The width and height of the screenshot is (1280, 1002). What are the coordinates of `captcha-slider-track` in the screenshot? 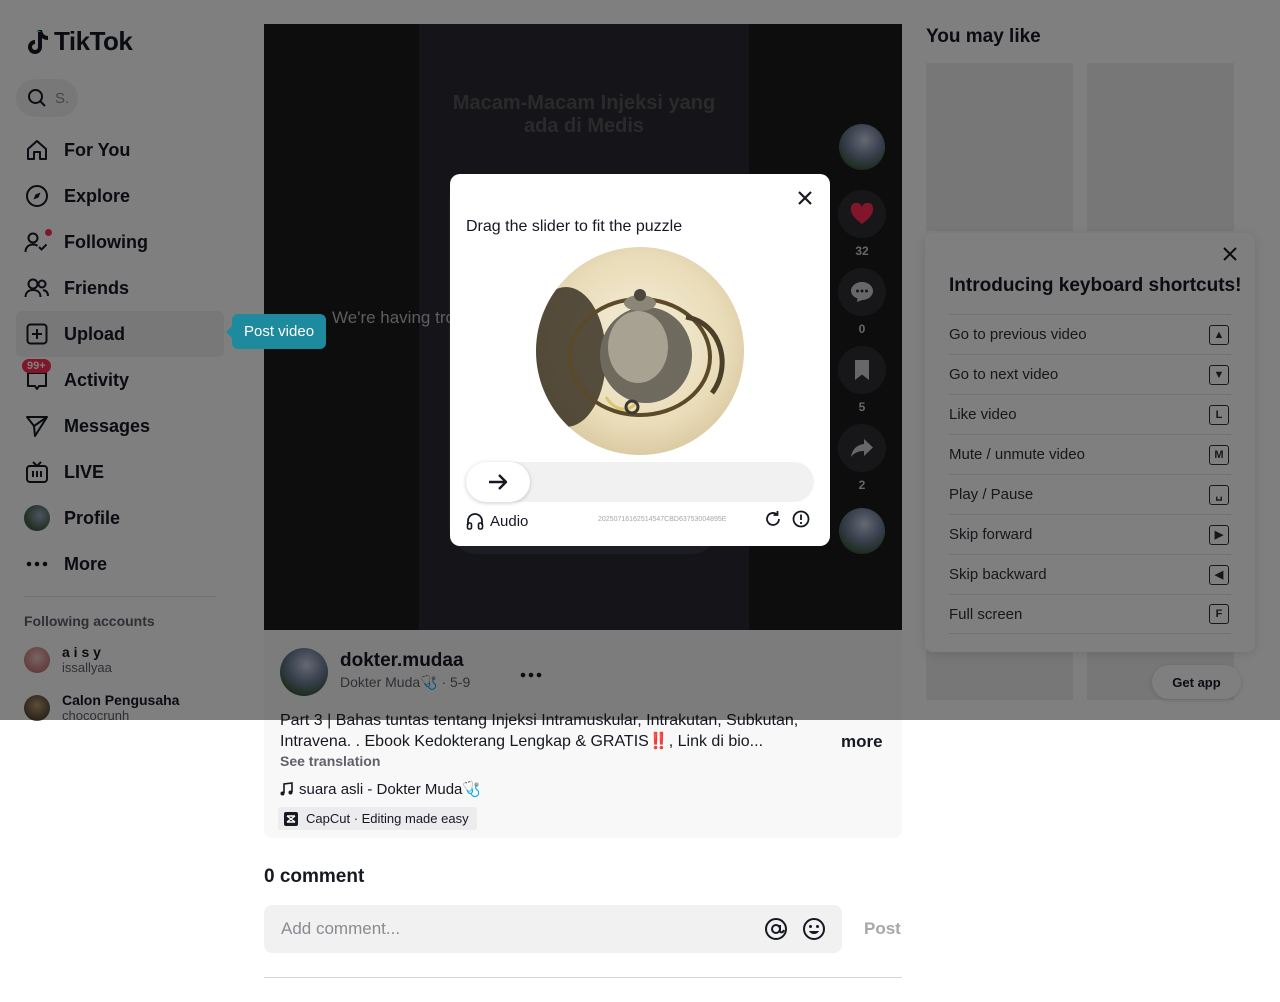 It's located at (640, 482).